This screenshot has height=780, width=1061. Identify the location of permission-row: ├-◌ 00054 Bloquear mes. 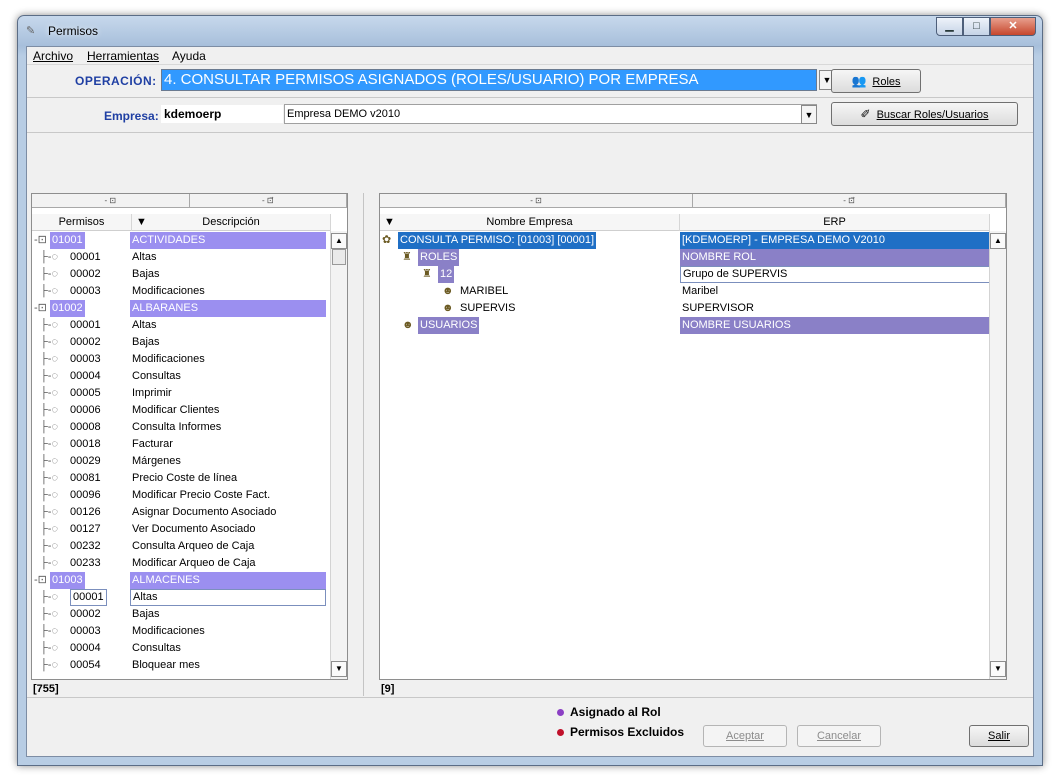
(181, 665).